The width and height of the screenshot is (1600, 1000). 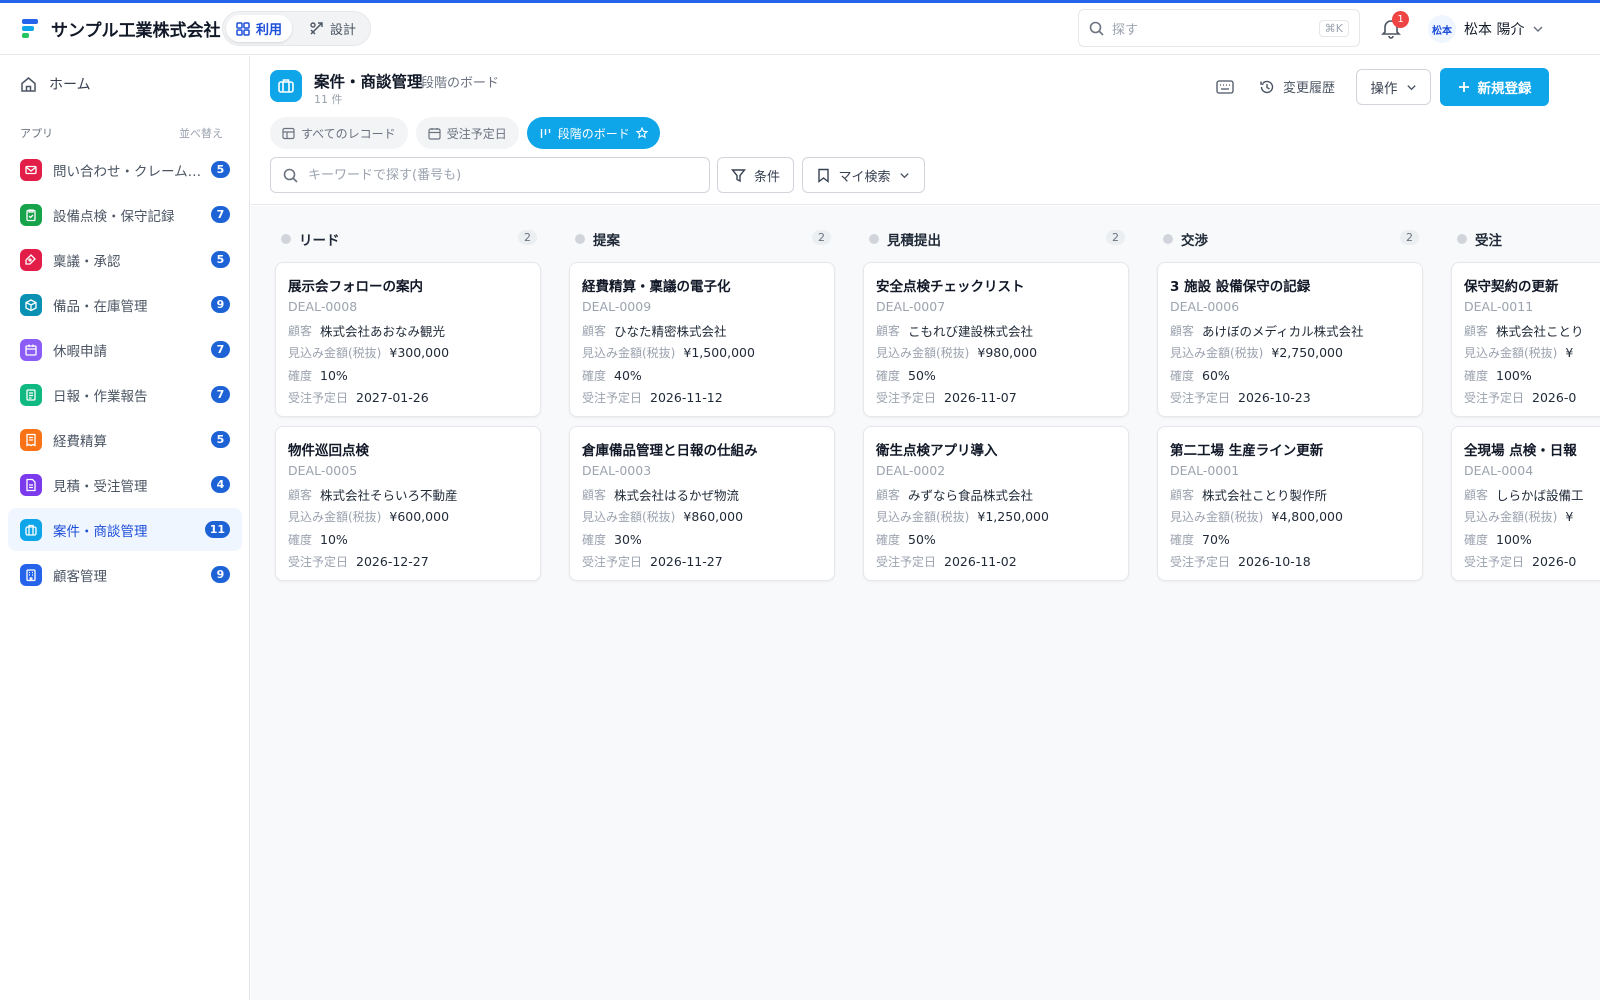 I want to click on tab-order-date: 受注予定日, so click(x=467, y=133).